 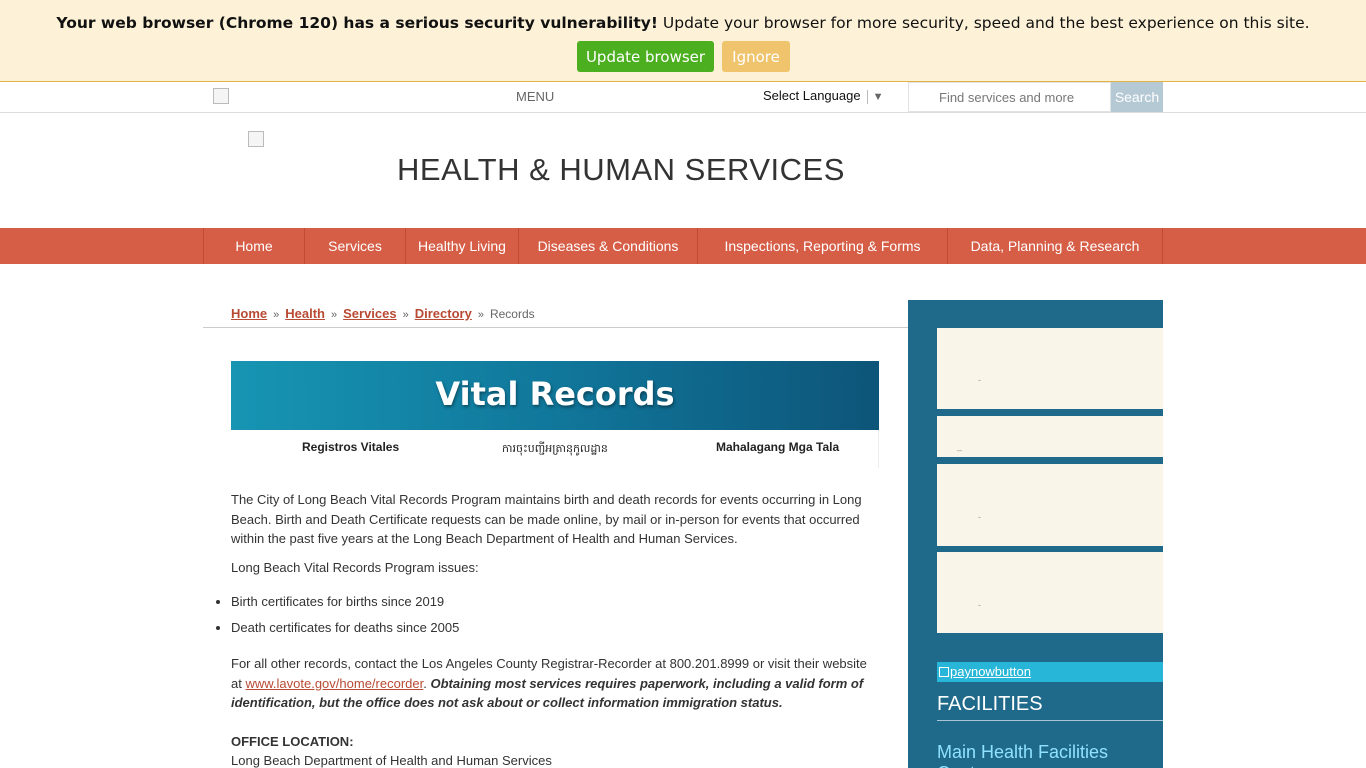 I want to click on paynow-alt-text: paynowbutton, so click(x=990, y=671).